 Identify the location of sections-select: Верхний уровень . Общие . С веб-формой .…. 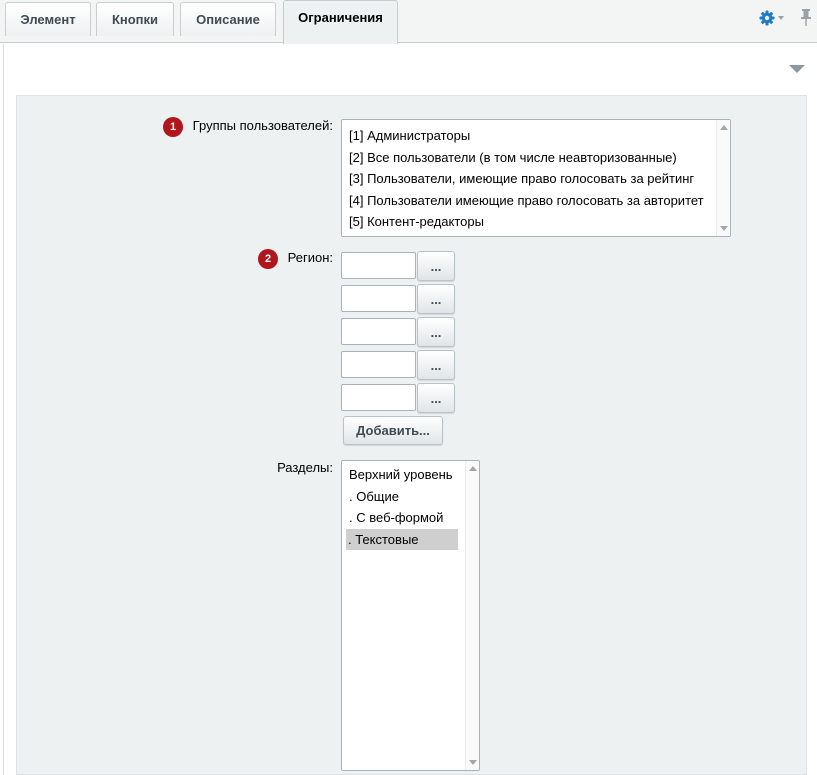
(410, 615).